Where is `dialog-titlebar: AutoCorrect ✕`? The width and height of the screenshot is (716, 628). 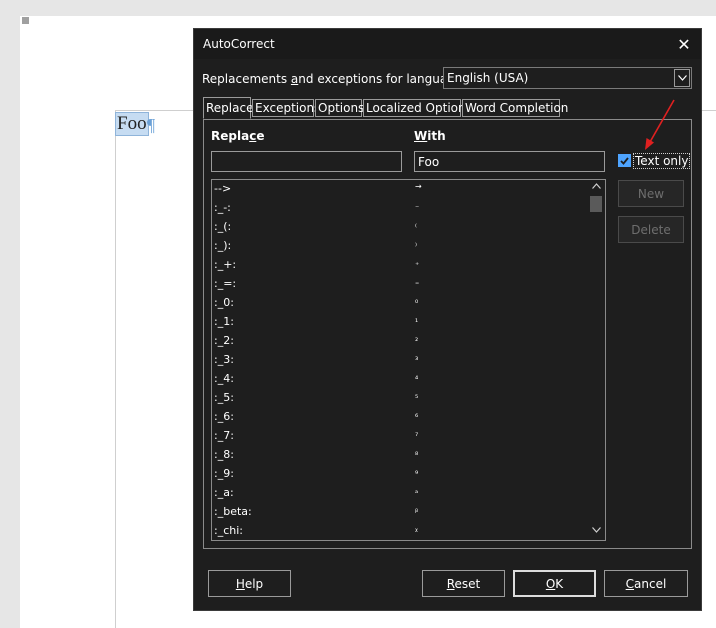
dialog-titlebar: AutoCorrect ✕ is located at coordinates (447, 44).